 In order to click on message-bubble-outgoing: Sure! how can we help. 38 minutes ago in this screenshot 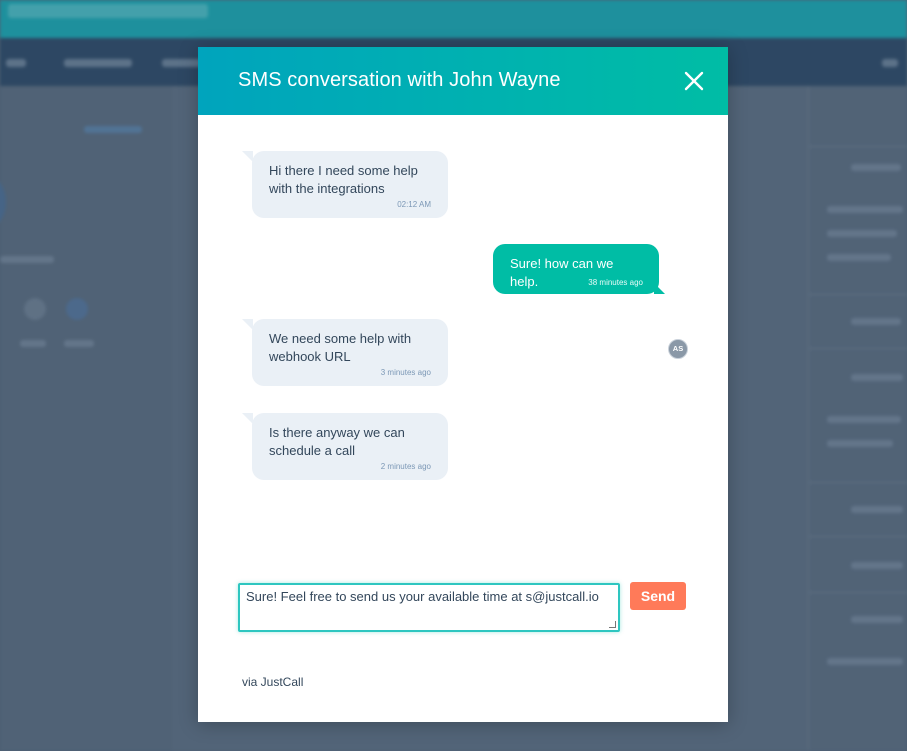, I will do `click(576, 269)`.